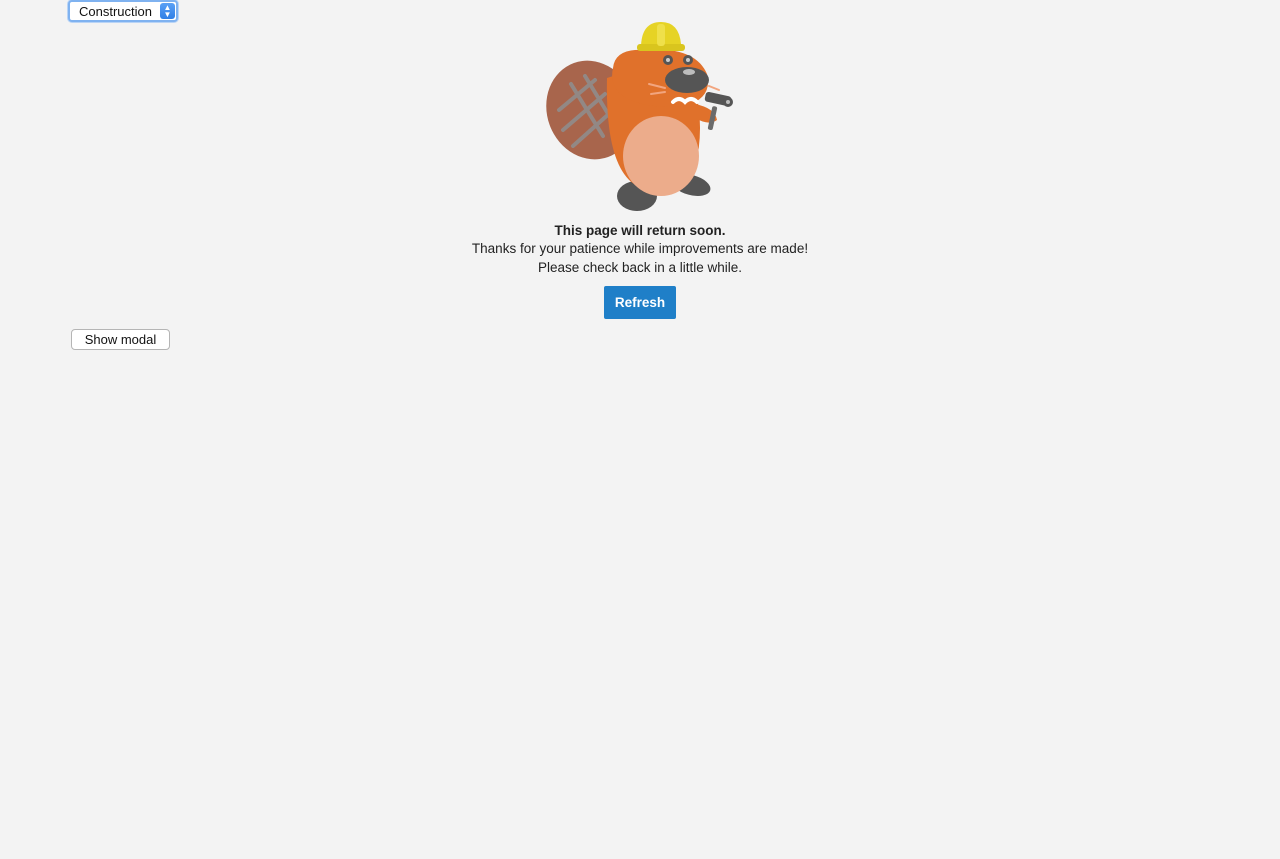 The image size is (1280, 859). I want to click on page-state-select: Construction ▲ ▼, so click(123, 11).